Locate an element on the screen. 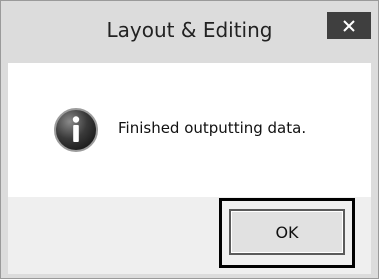 Image resolution: width=379 pixels, height=279 pixels. close-button is located at coordinates (349, 25).